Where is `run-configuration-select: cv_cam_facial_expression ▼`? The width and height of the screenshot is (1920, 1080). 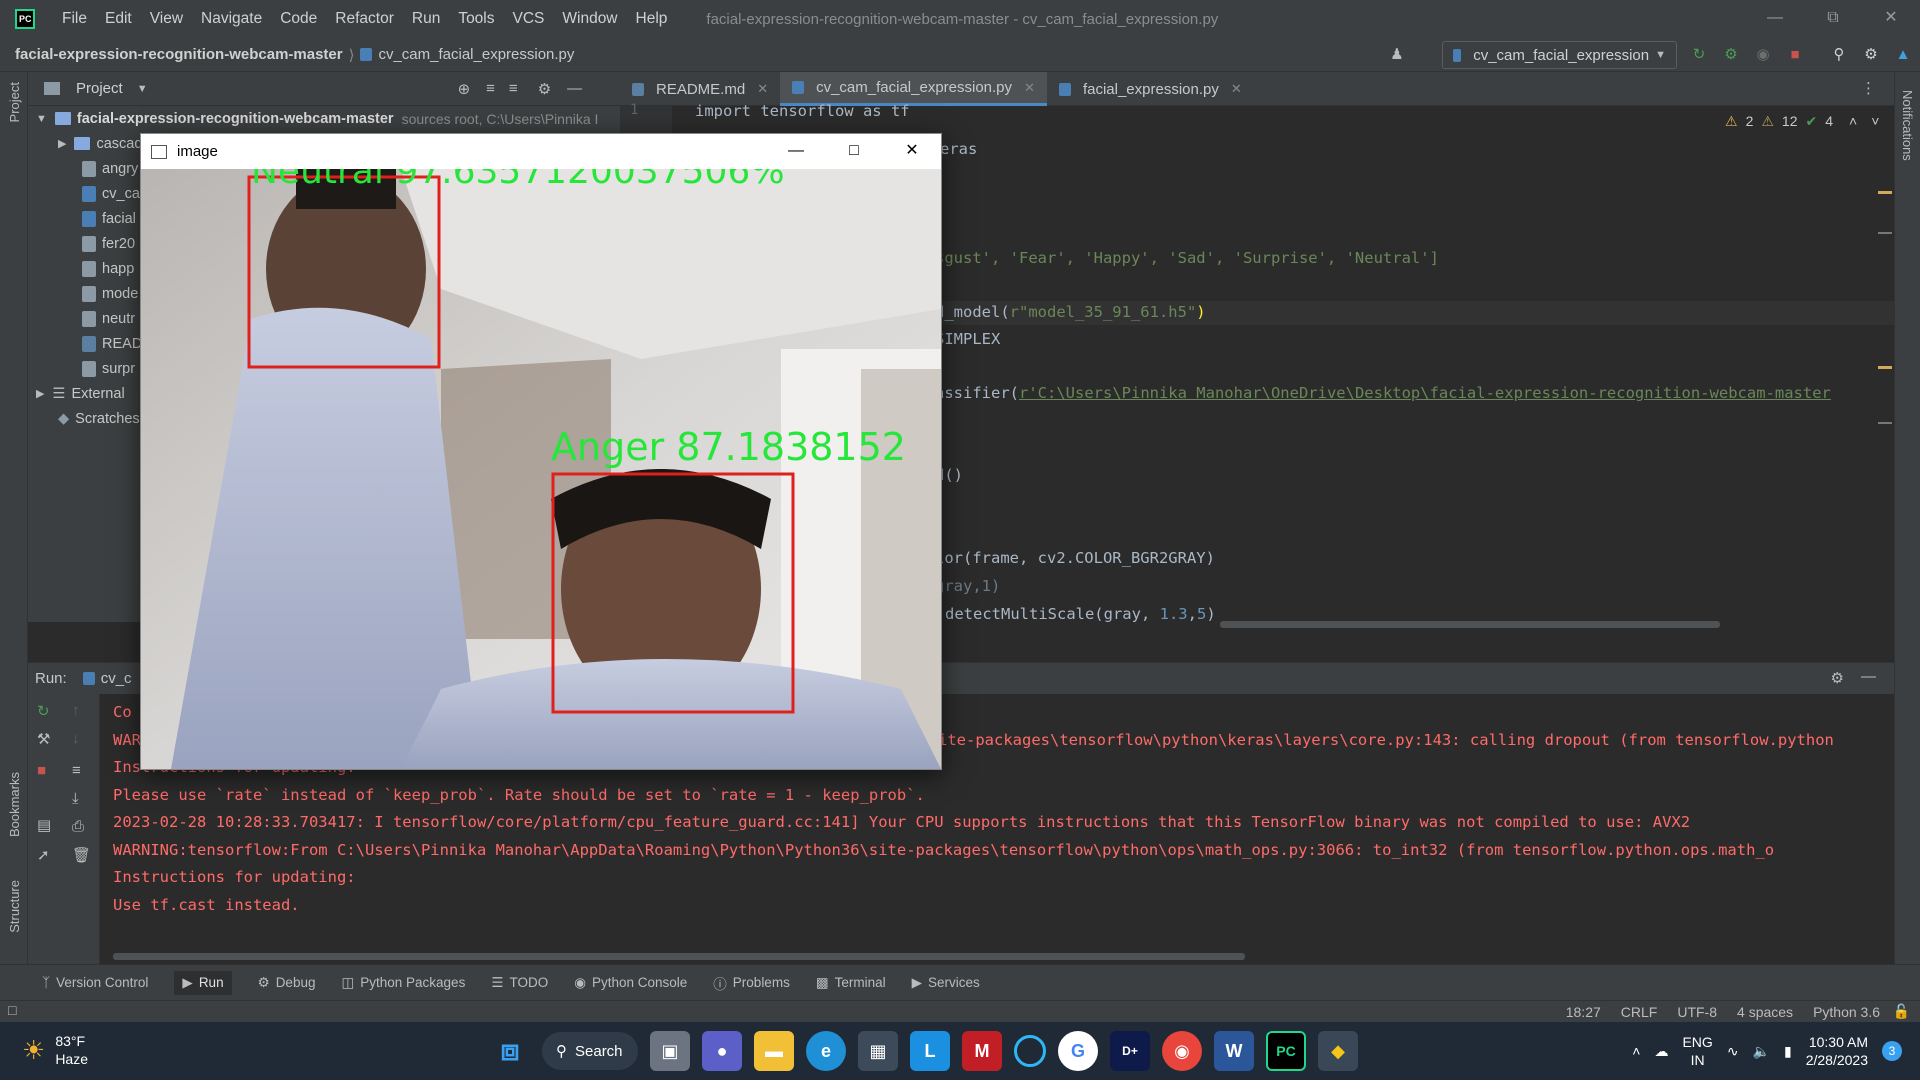 run-configuration-select: cv_cam_facial_expression ▼ is located at coordinates (1559, 55).